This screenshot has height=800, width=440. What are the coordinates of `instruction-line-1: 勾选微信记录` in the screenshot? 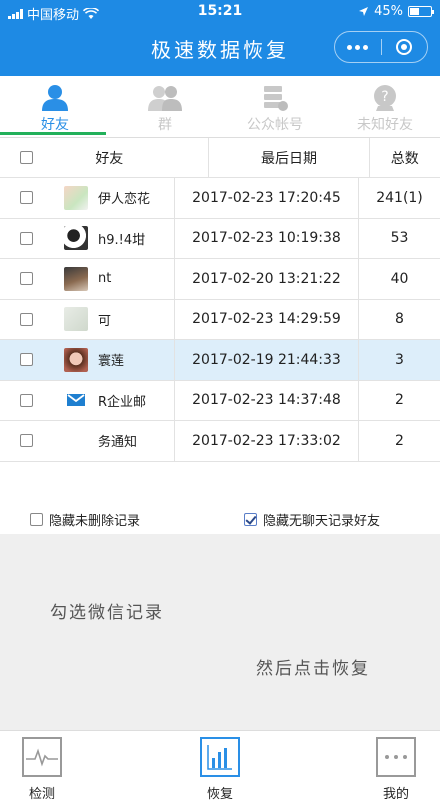 It's located at (107, 613).